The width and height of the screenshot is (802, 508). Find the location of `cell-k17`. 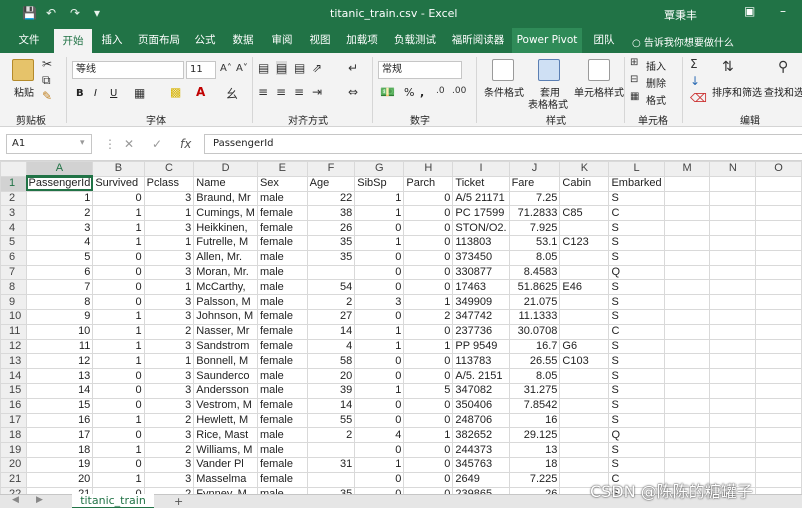

cell-k17 is located at coordinates (584, 420).